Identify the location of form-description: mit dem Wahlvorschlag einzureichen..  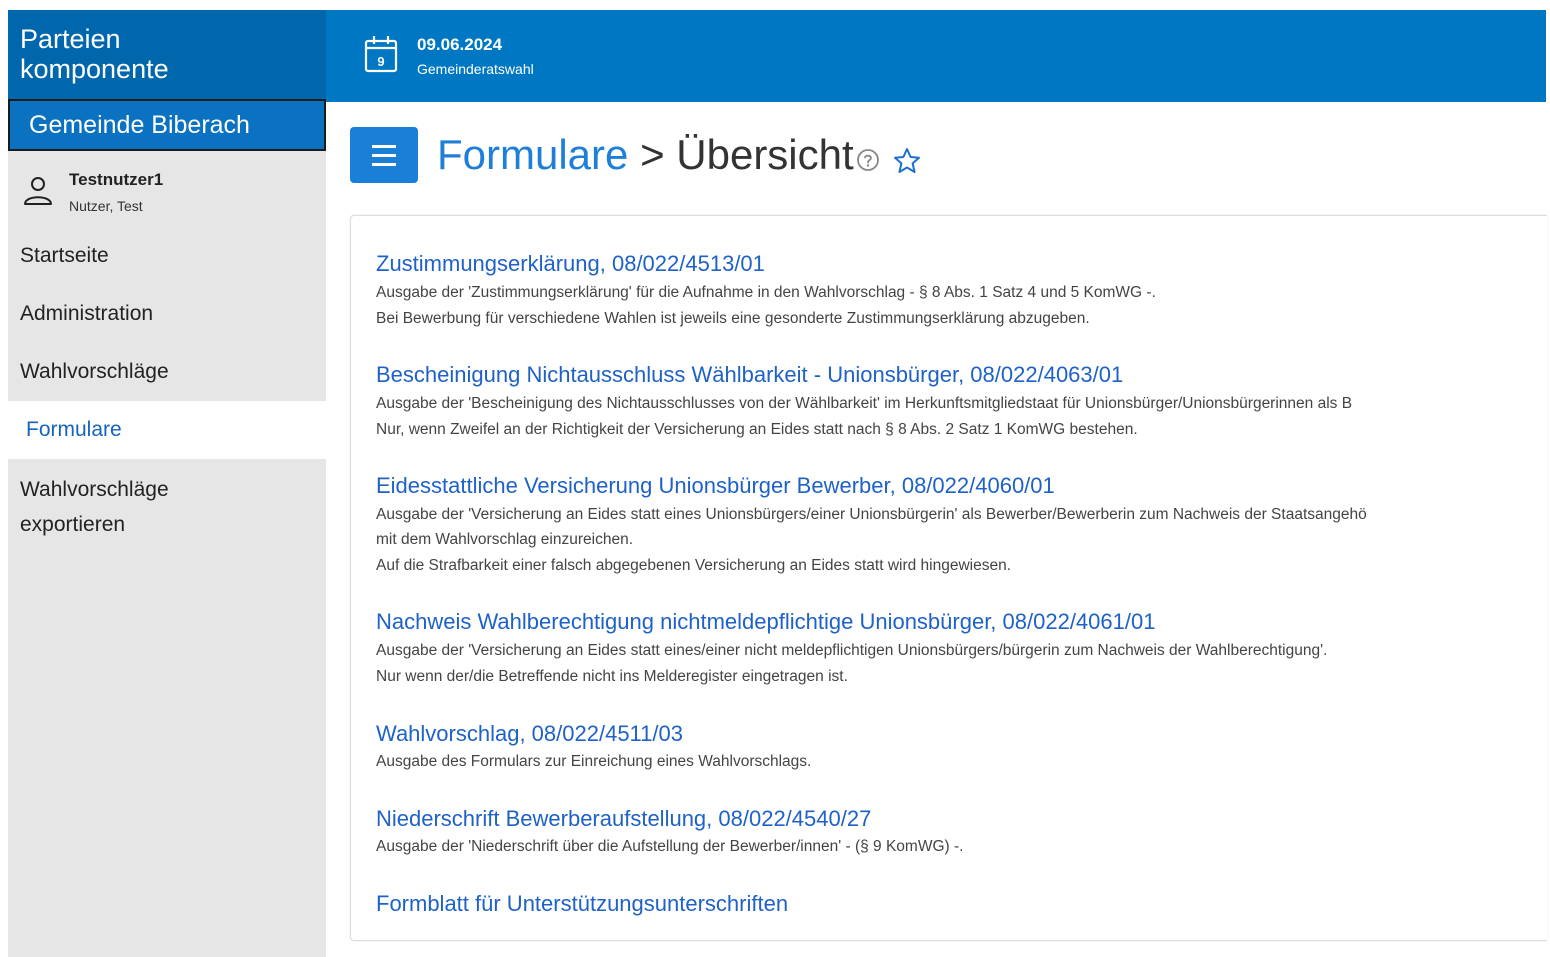
(505, 539).